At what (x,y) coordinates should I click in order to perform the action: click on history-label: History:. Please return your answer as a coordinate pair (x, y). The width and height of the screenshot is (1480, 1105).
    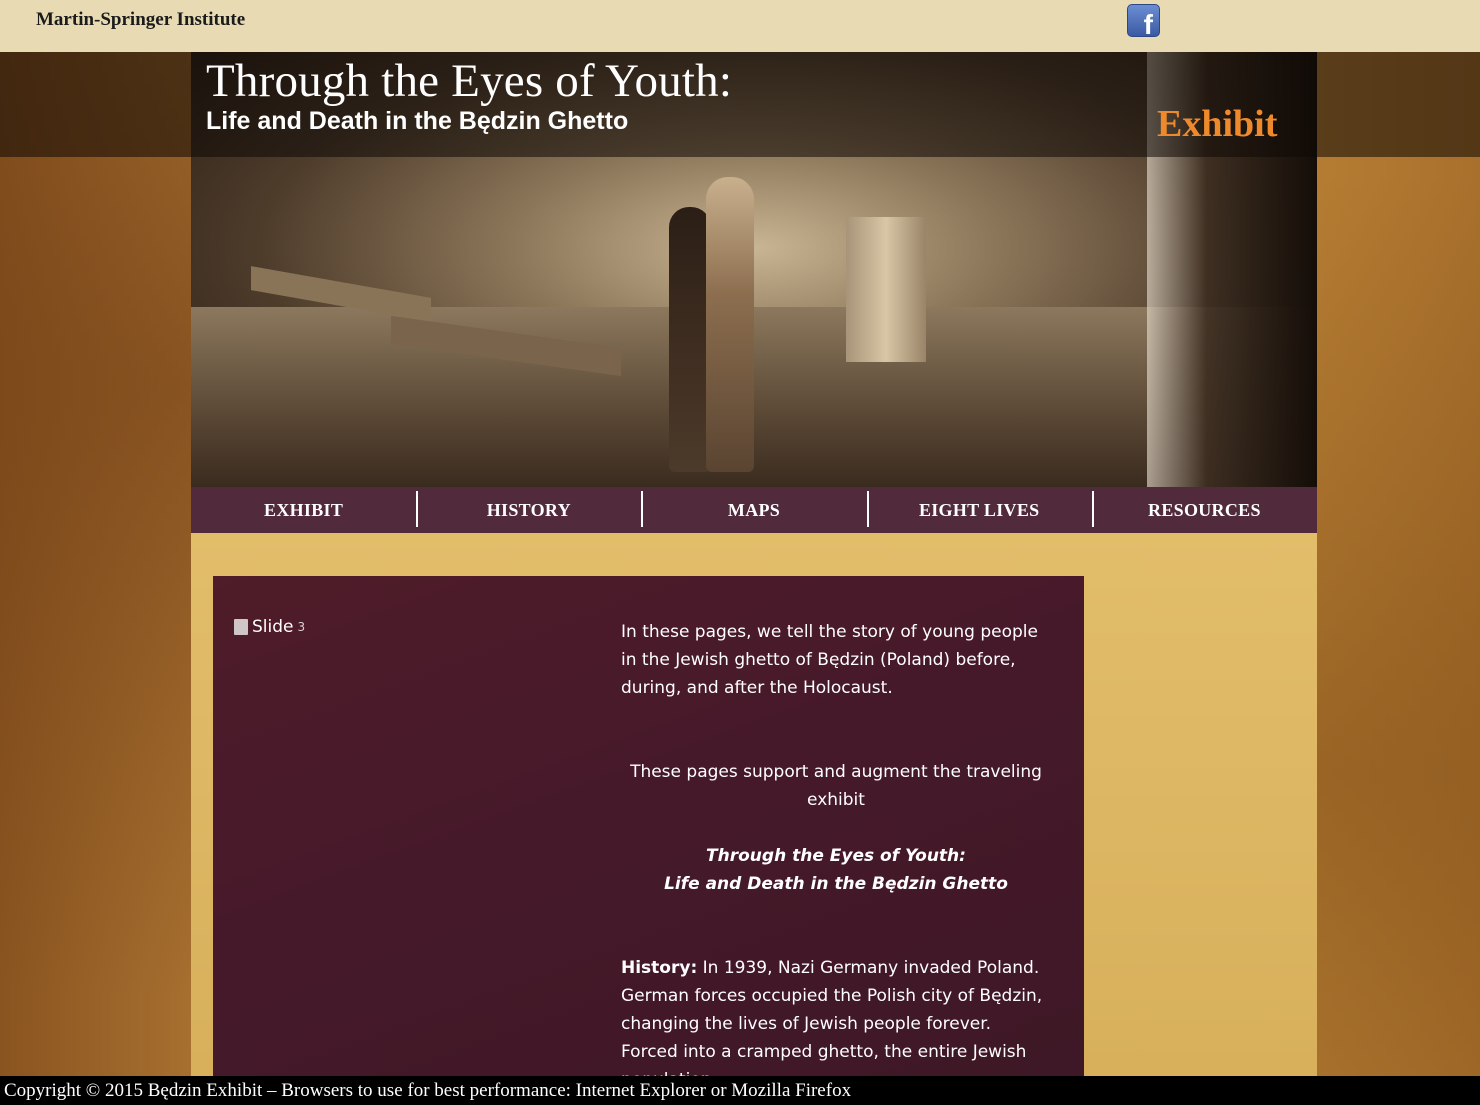
    Looking at the image, I should click on (659, 968).